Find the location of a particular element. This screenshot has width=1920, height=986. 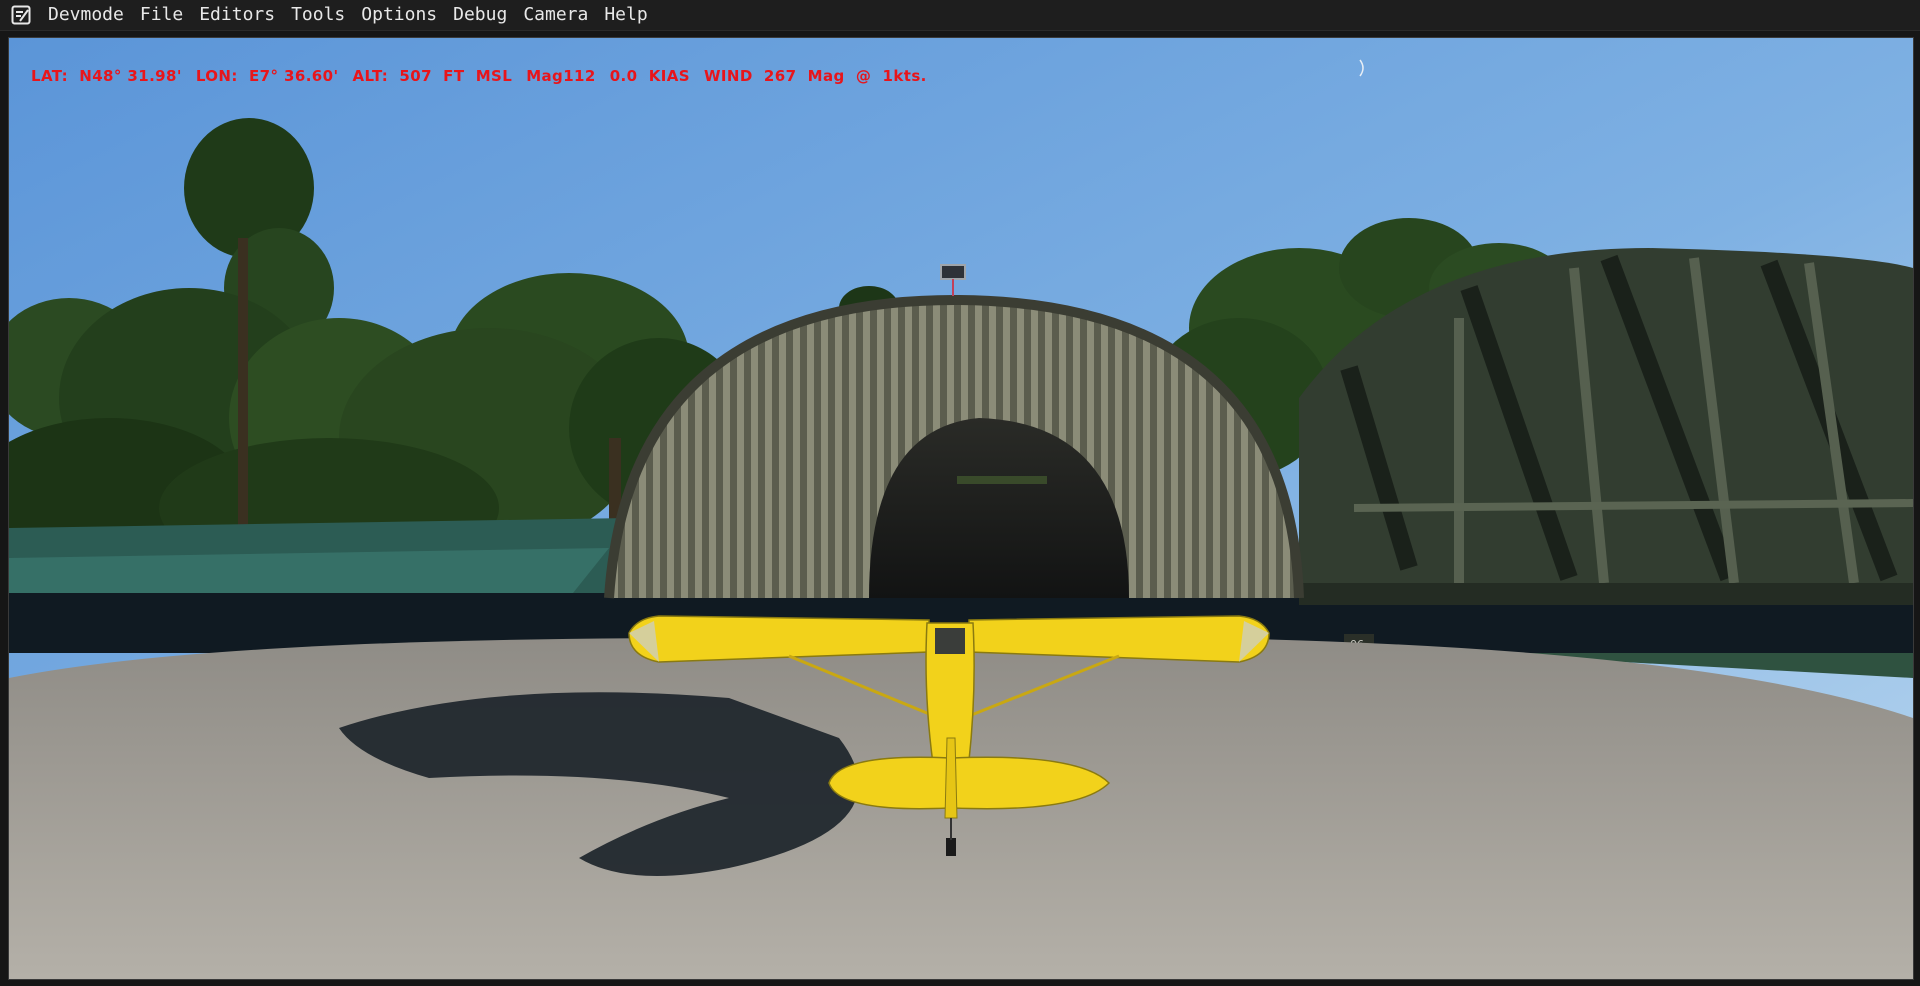

hud-latitude: LAT: N48° 31.98' is located at coordinates (106, 76).